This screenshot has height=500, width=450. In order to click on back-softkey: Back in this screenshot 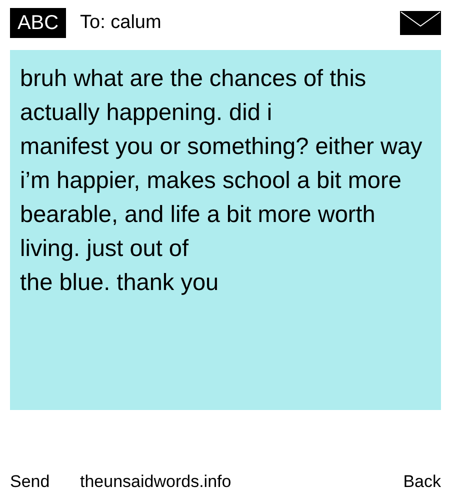, I will do `click(422, 482)`.